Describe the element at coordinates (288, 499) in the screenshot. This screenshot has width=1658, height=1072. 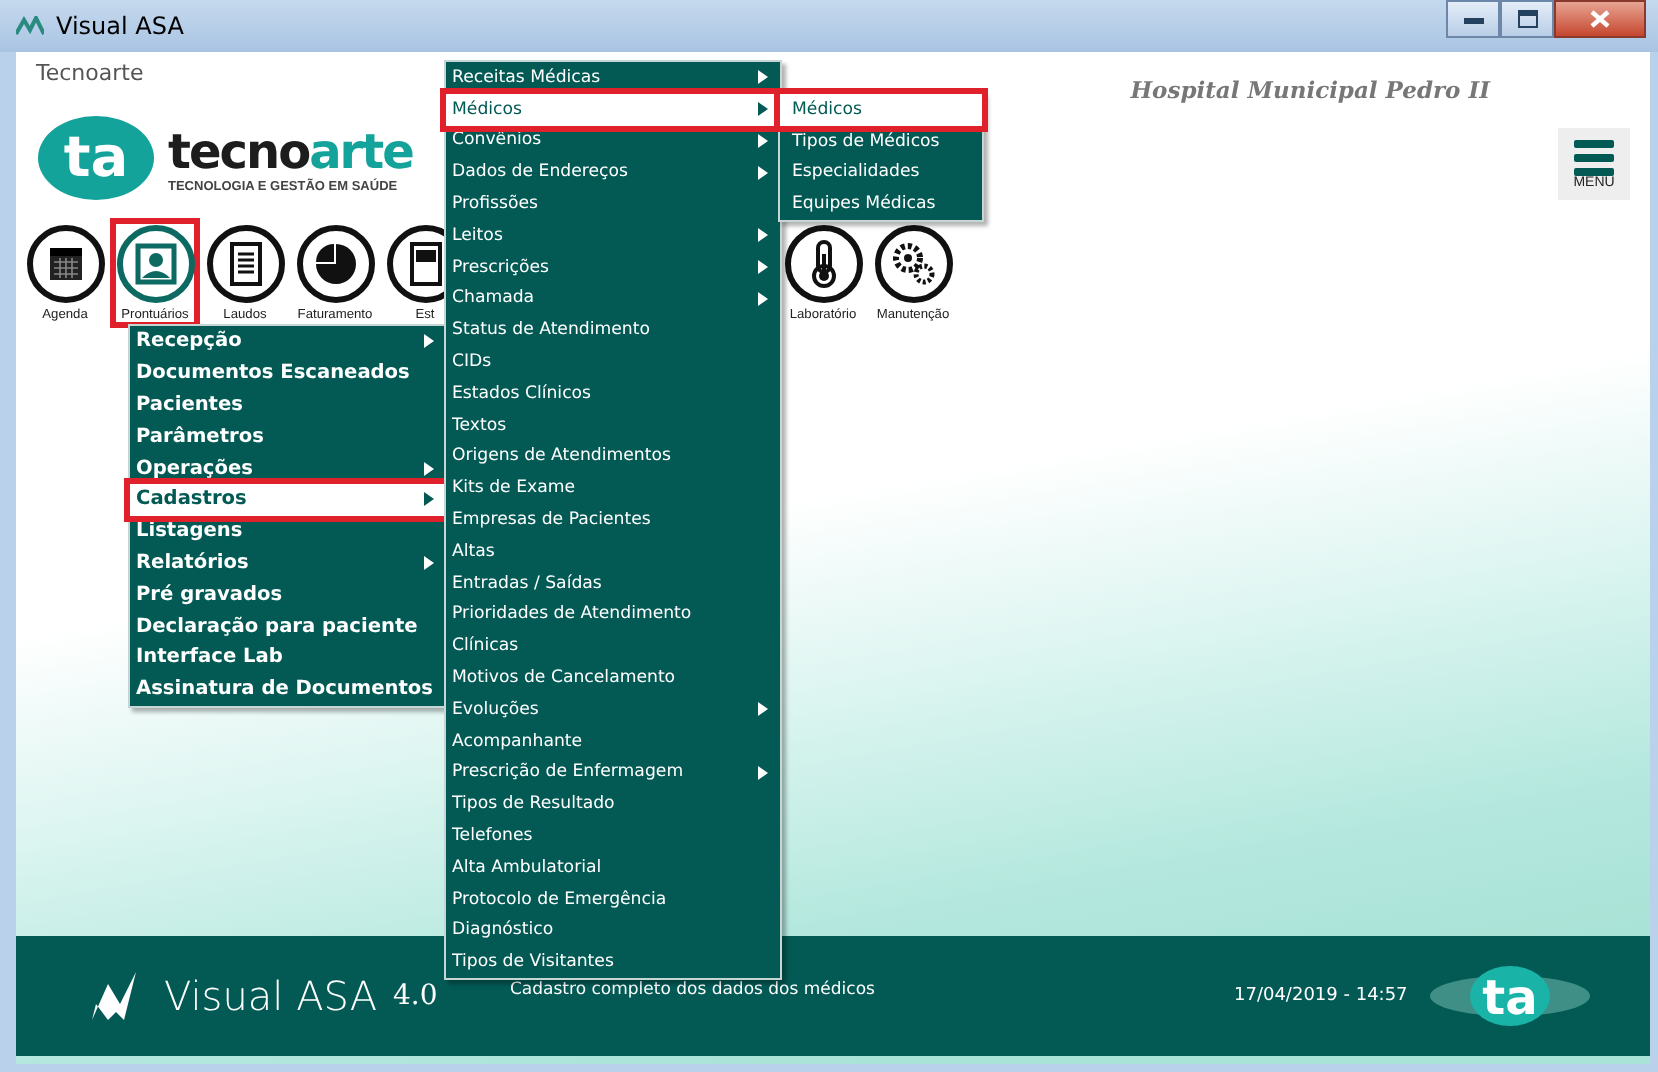
I see `menu-item: Cadastros` at that location.